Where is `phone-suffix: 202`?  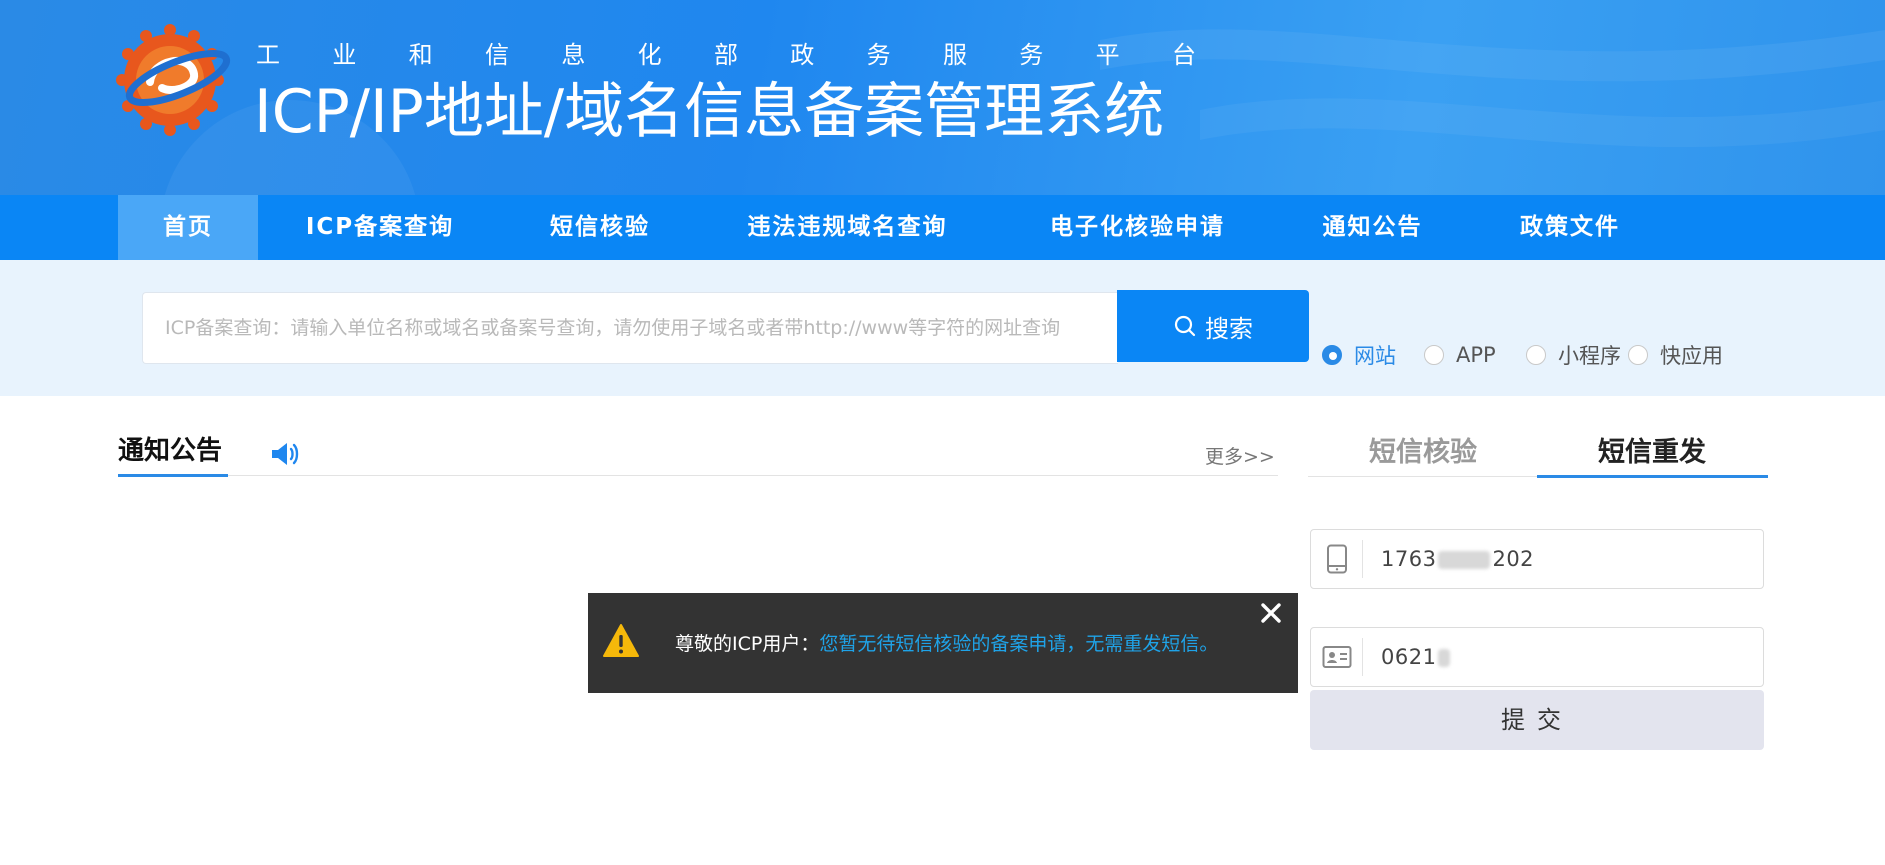
phone-suffix: 202 is located at coordinates (1513, 559).